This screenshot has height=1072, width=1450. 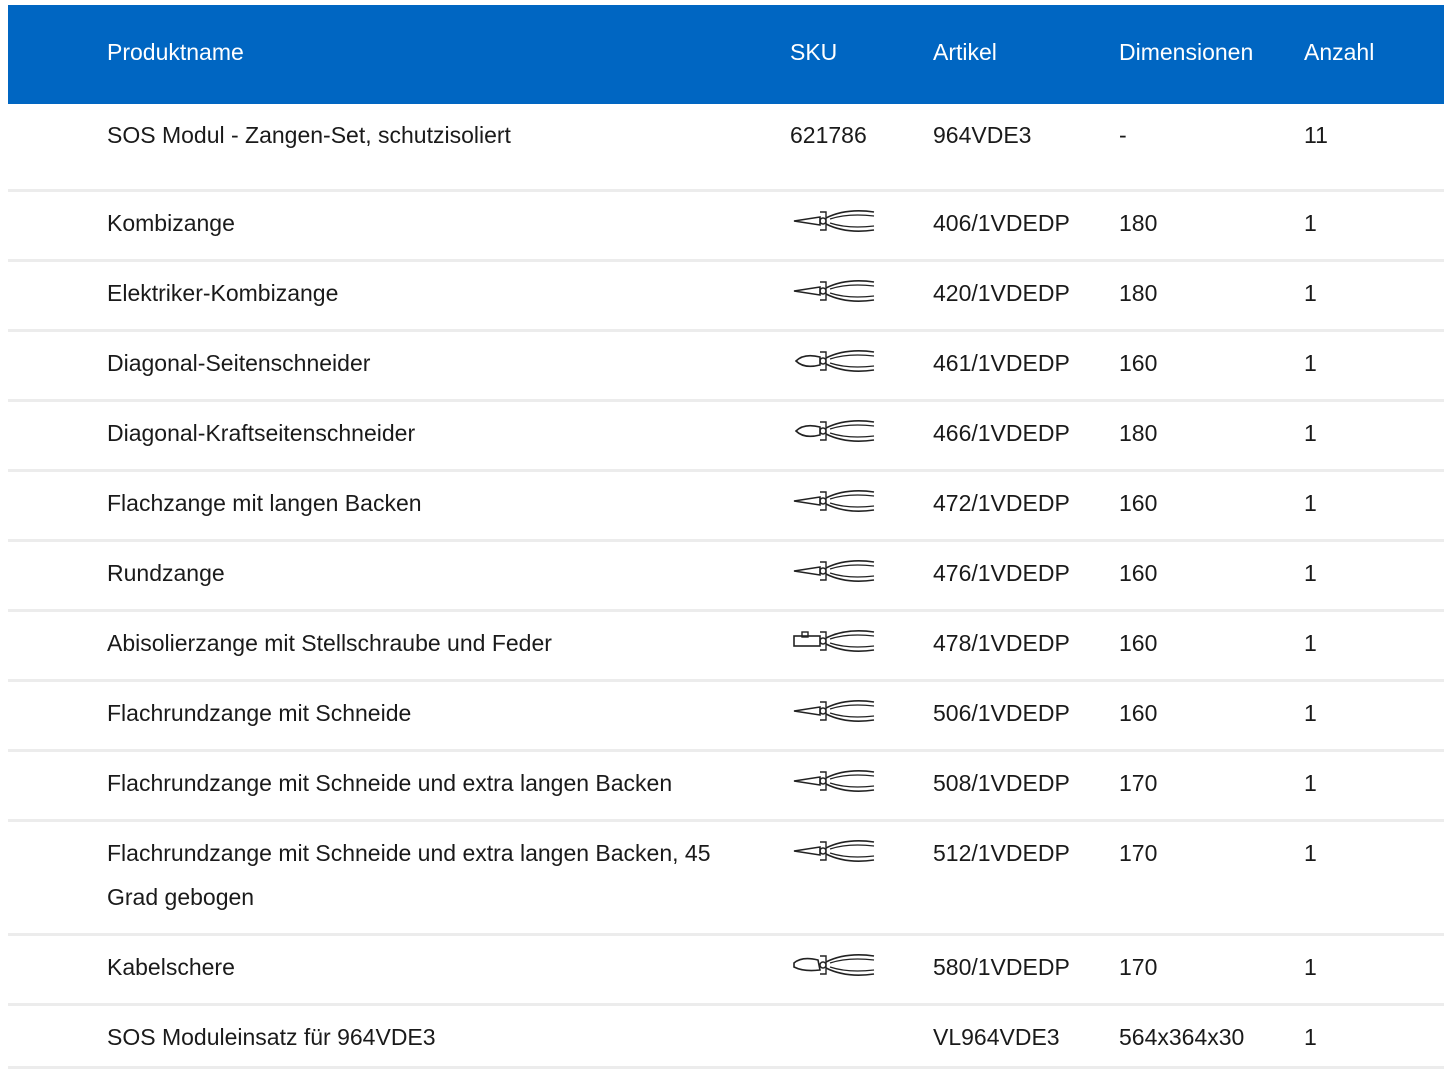 I want to click on table-row: Rundzange 476/1VDEDP 160 1, so click(x=726, y=577).